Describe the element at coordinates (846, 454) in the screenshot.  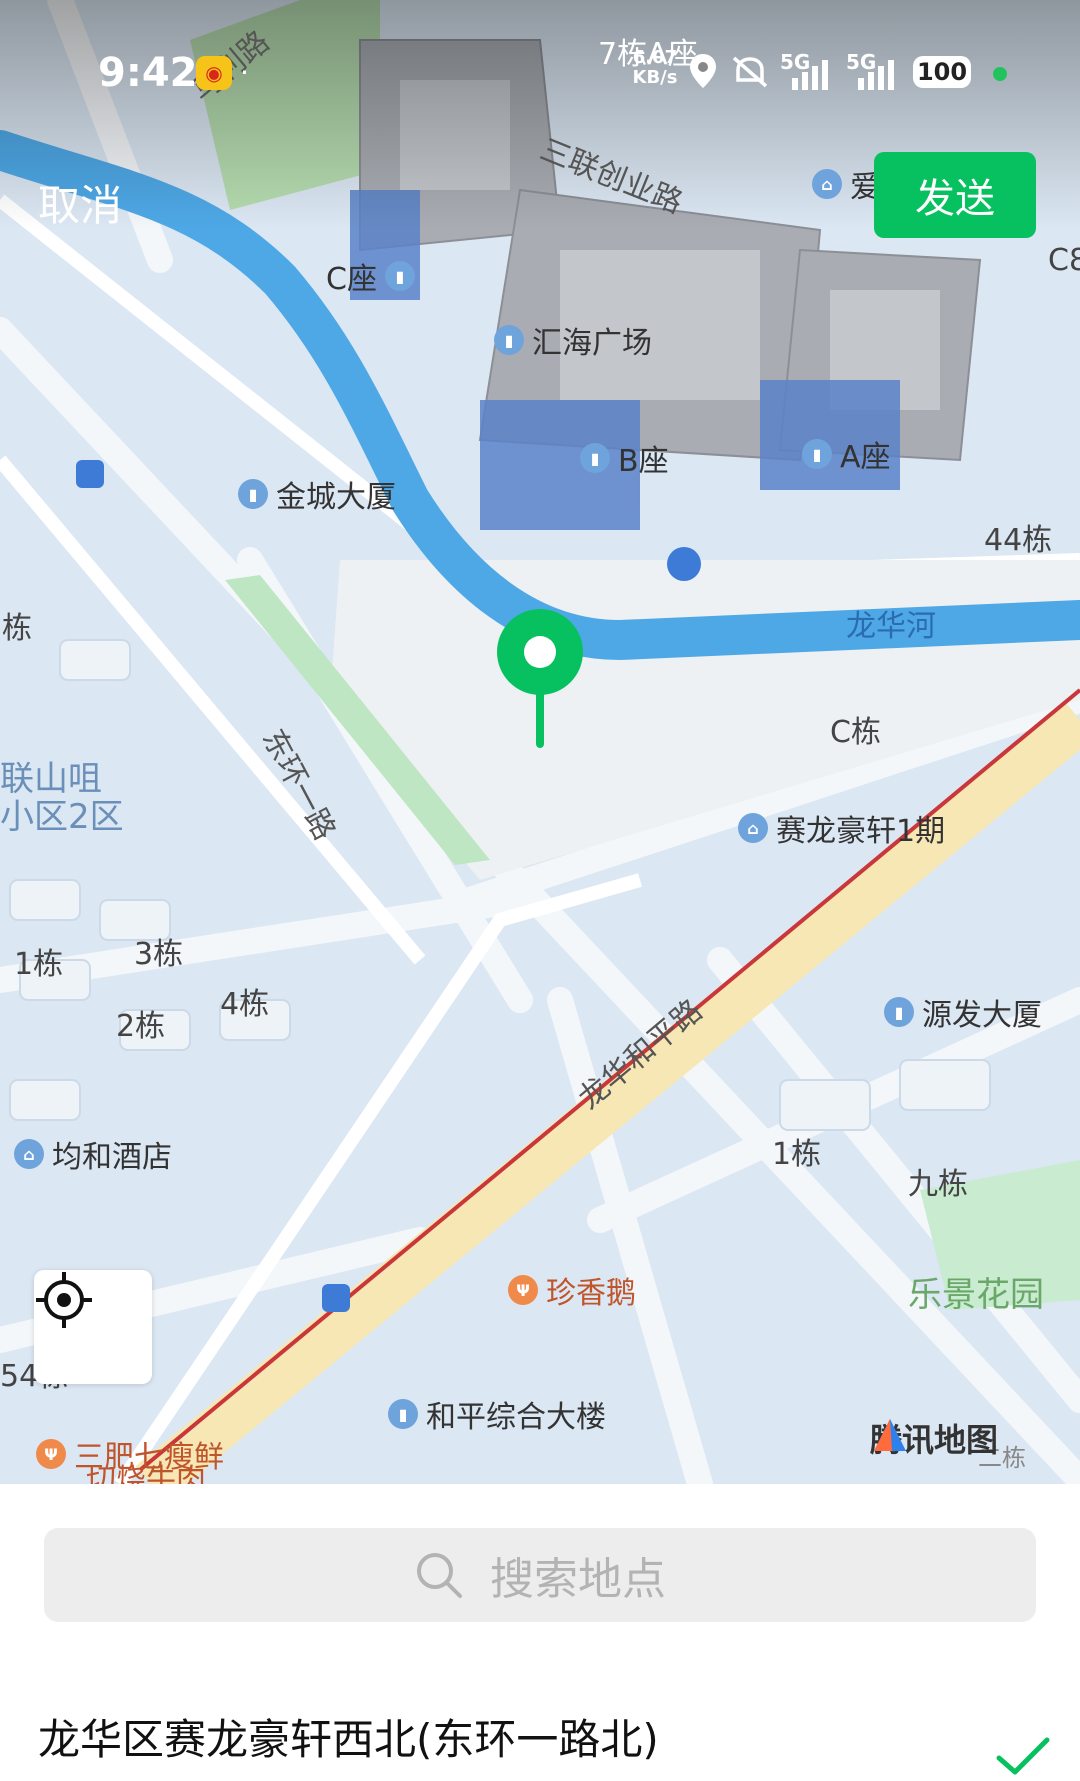
I see `poi-a-zuo: ▮ A座` at that location.